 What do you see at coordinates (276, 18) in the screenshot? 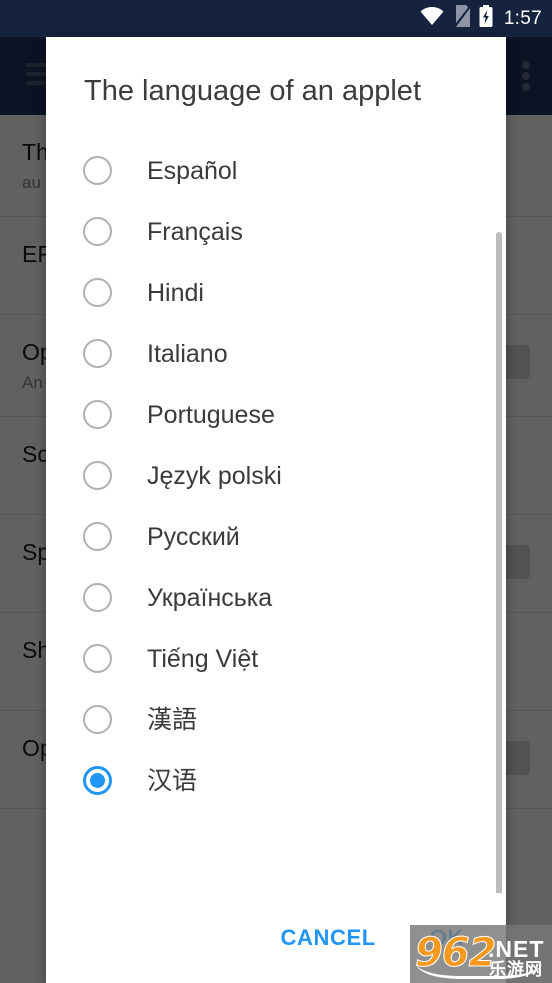
I see `status-bar: 1:57` at bounding box center [276, 18].